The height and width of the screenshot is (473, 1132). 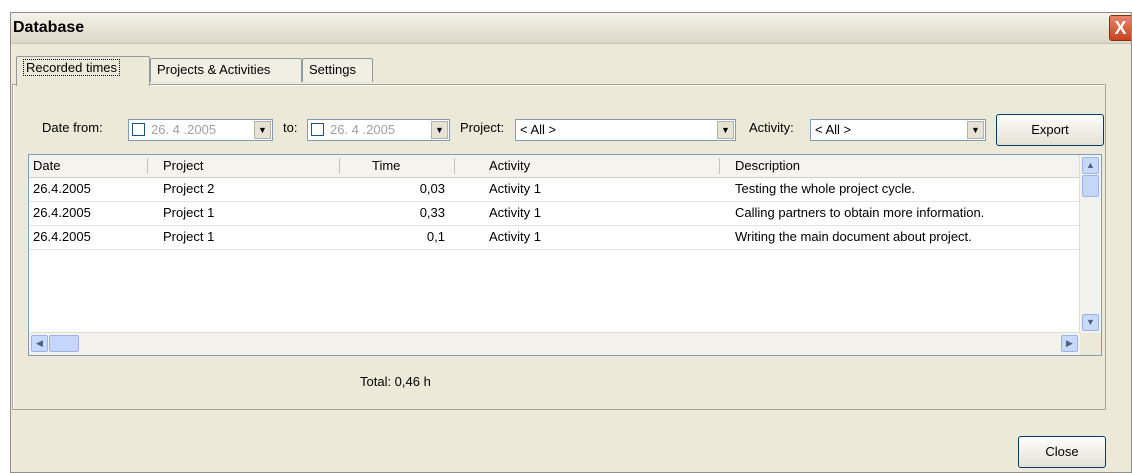 I want to click on date-to-value: 26. 4 .2005, so click(x=363, y=129).